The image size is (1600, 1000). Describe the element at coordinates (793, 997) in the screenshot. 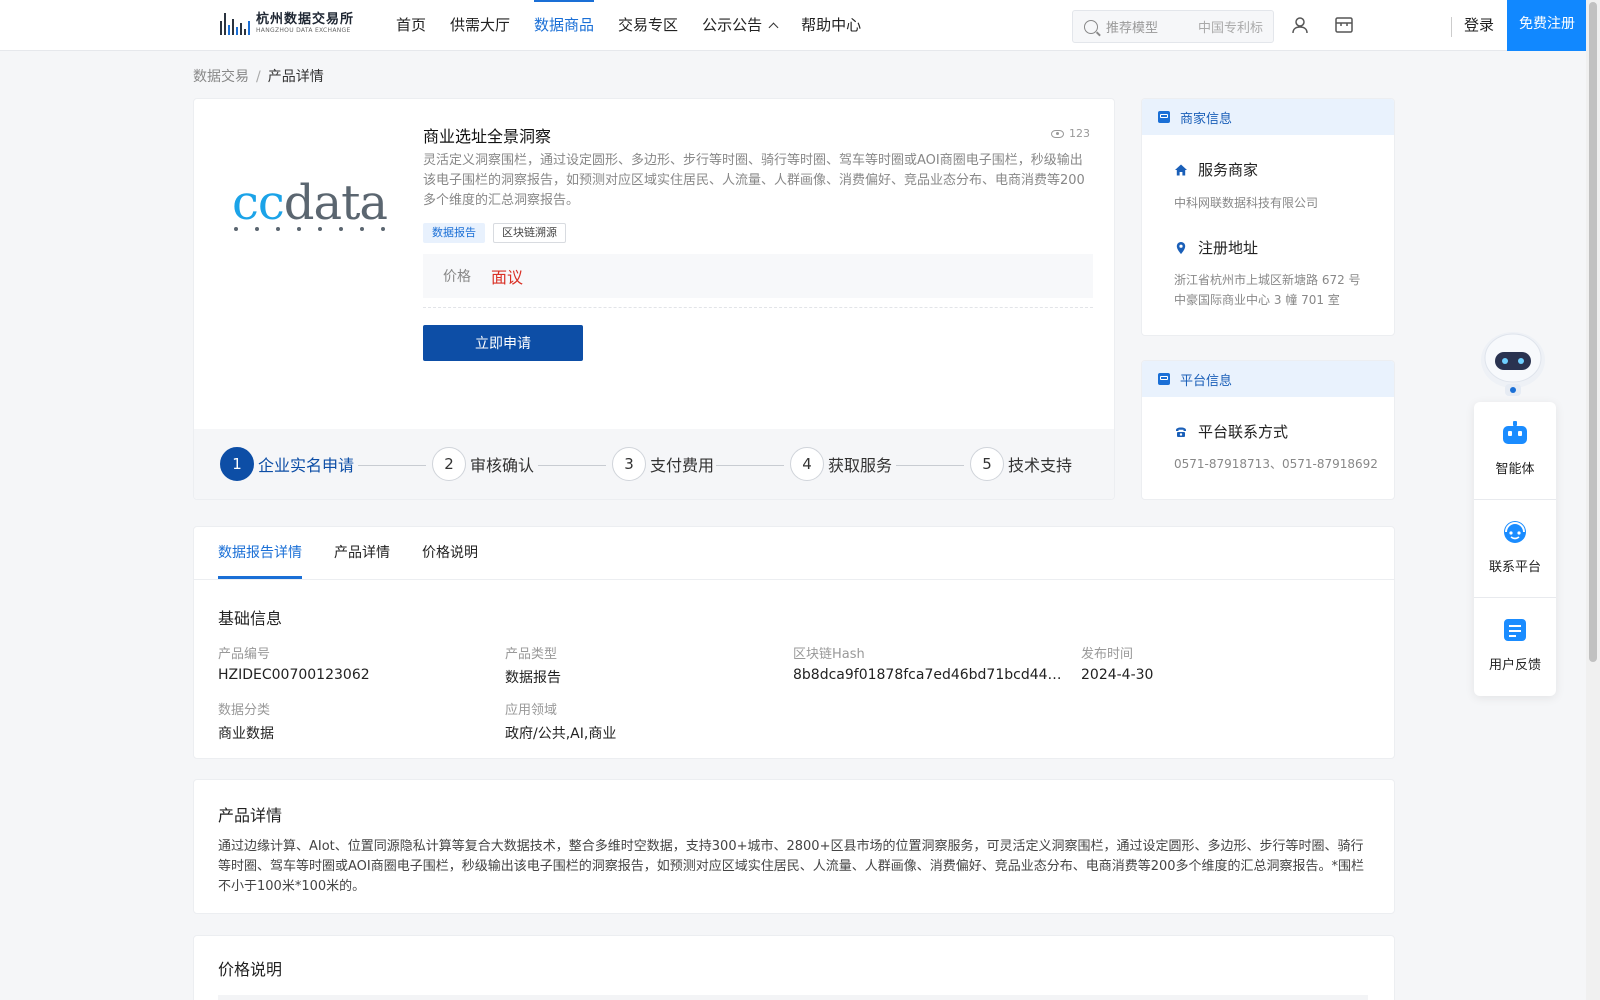

I see `price-table-header` at that location.